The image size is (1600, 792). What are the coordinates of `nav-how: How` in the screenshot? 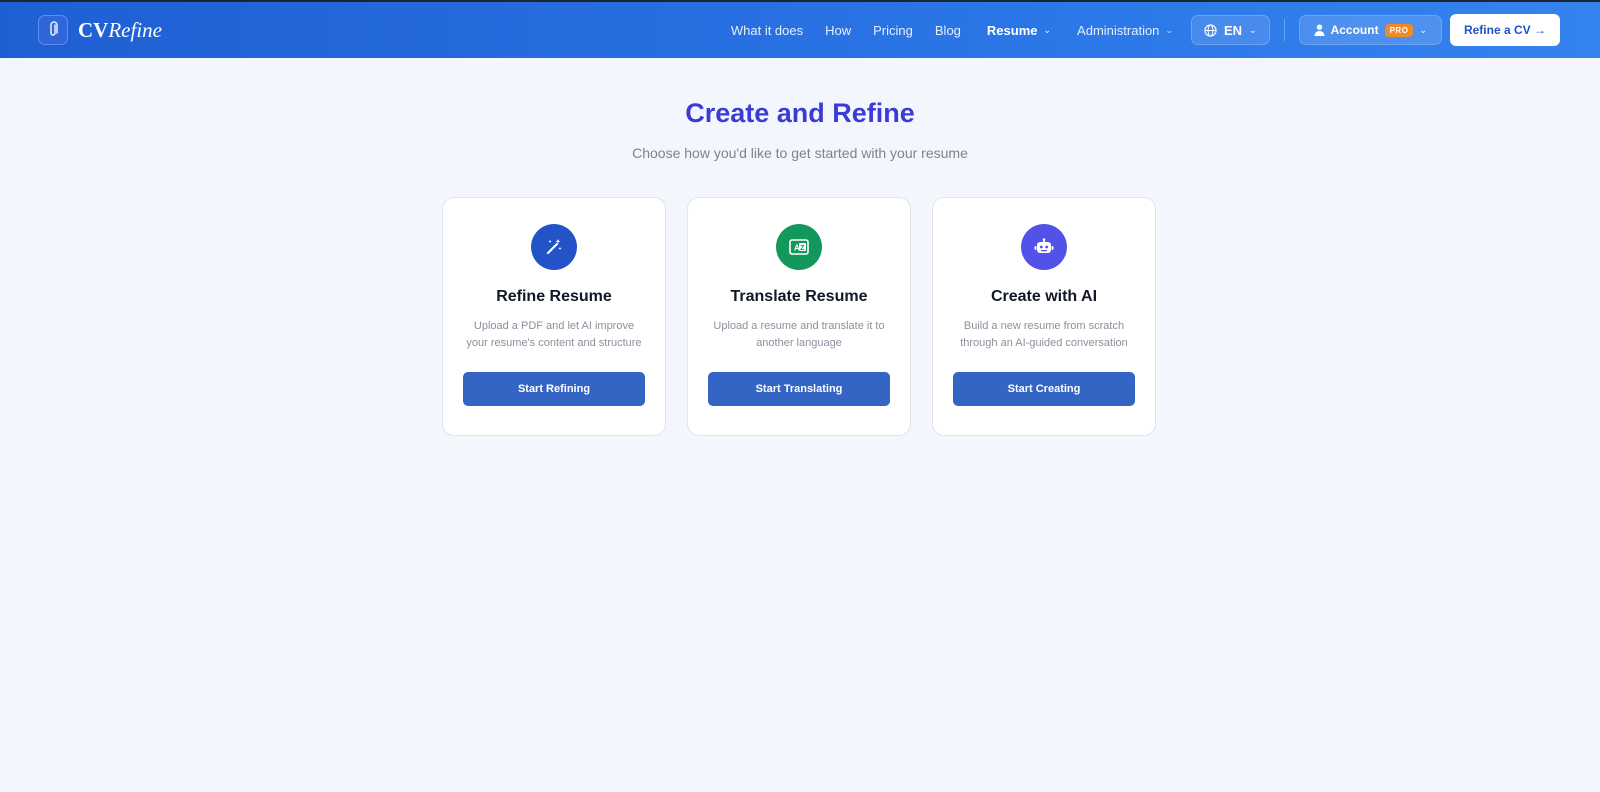 It's located at (838, 30).